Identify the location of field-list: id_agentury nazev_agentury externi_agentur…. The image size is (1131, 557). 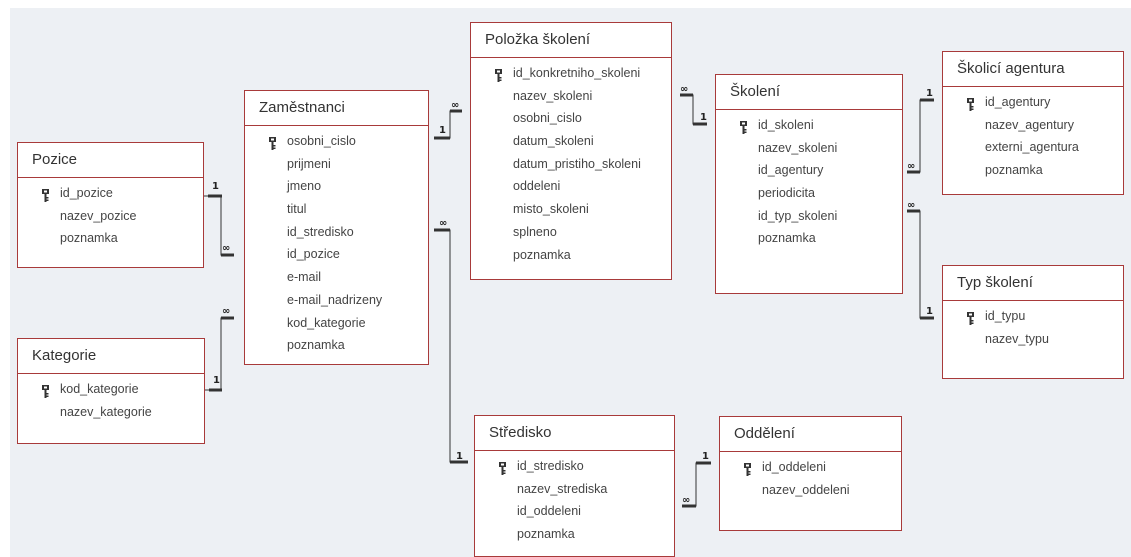
(1033, 134).